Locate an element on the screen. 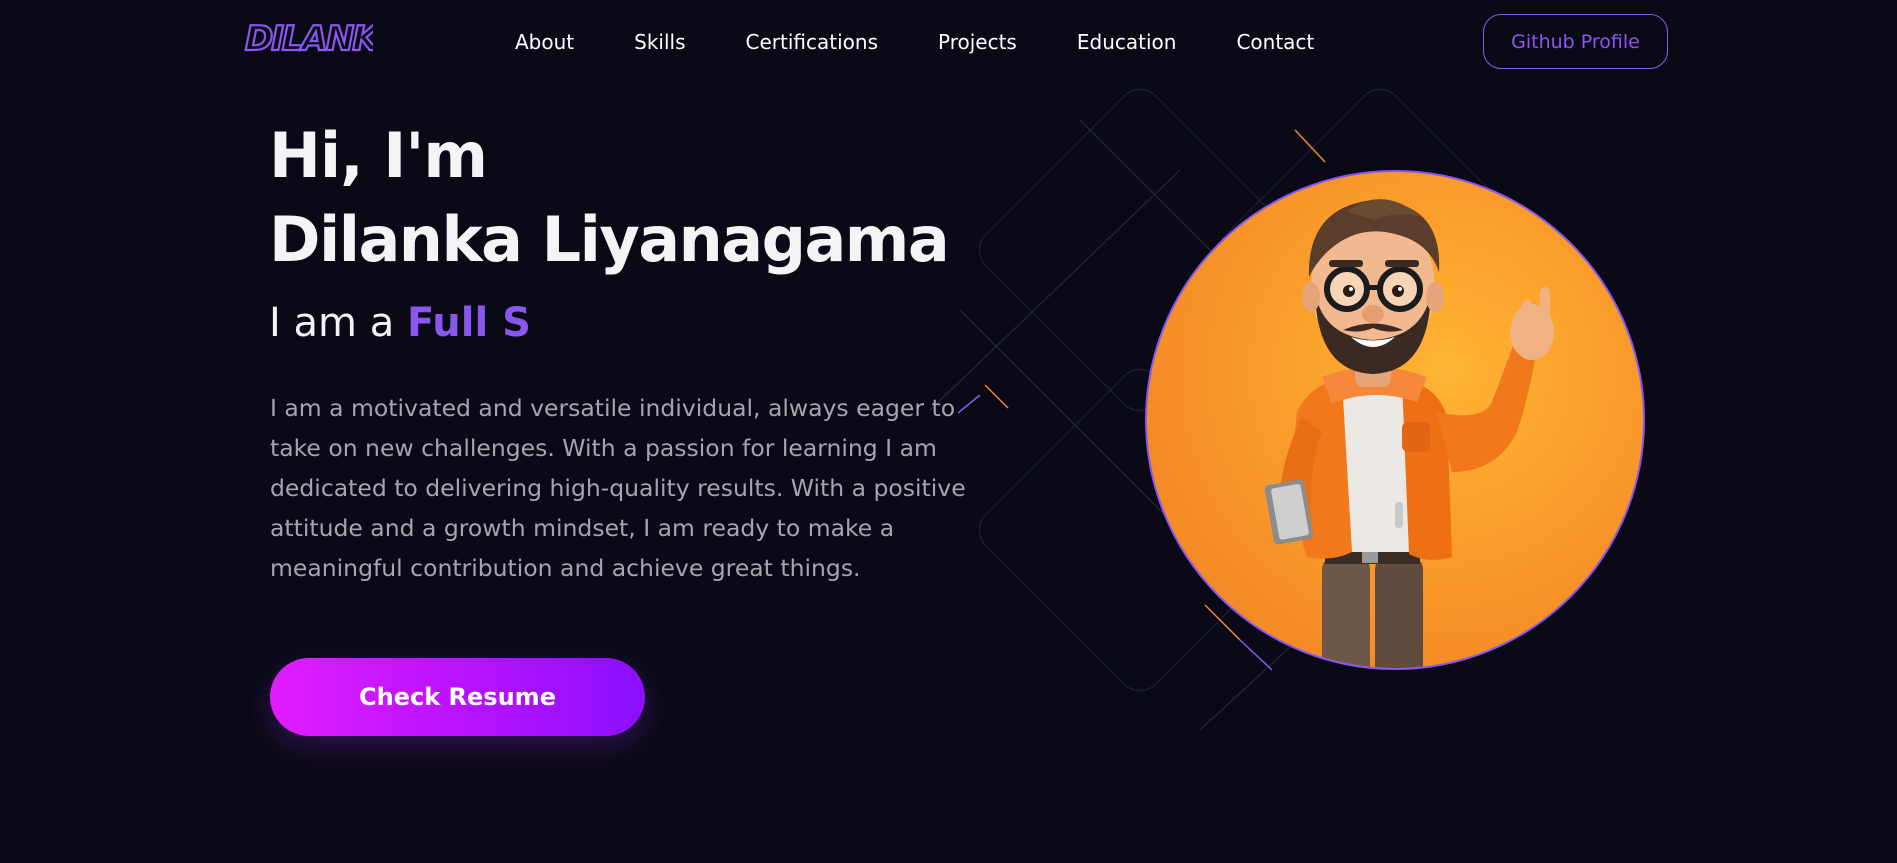  nav-item-projects: Projects is located at coordinates (977, 42).